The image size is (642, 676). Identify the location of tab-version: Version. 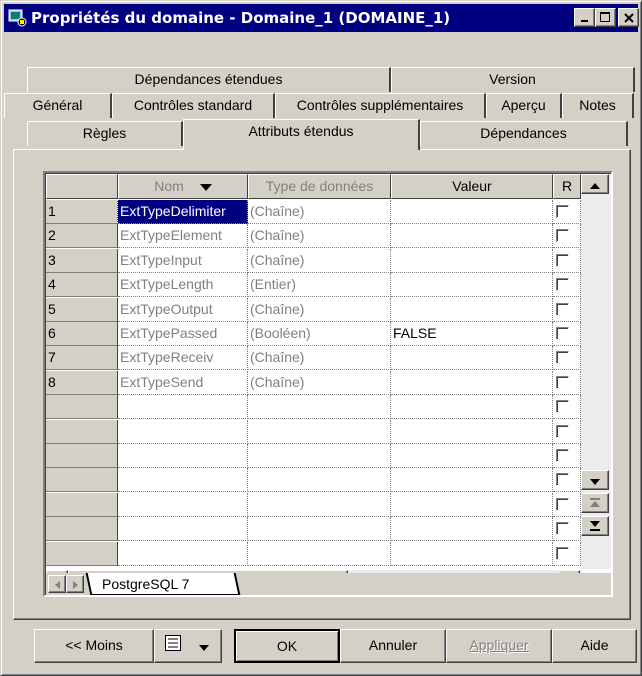
(513, 79).